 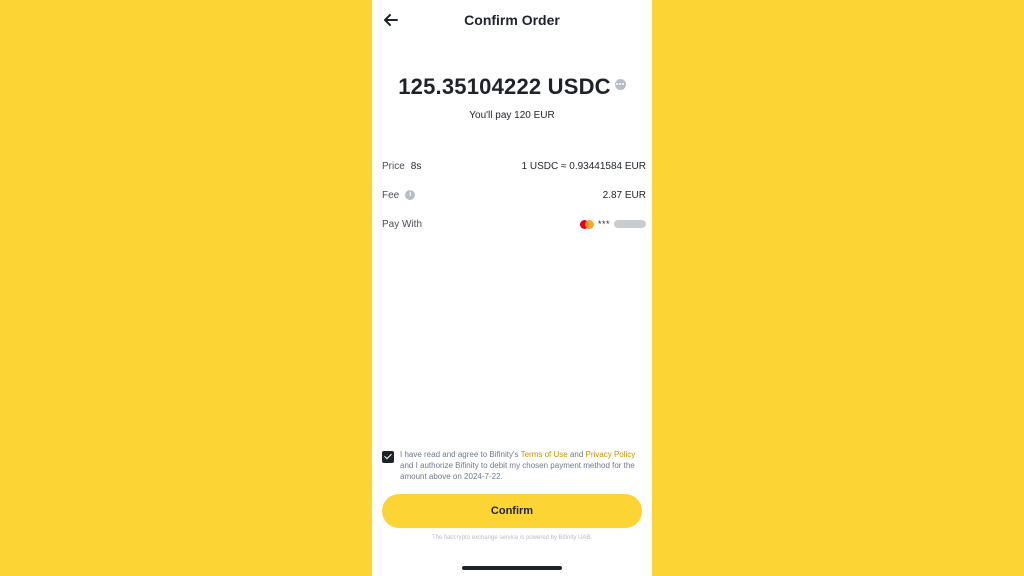 I want to click on amount-row: 125.35104222 USDC, so click(x=512, y=87).